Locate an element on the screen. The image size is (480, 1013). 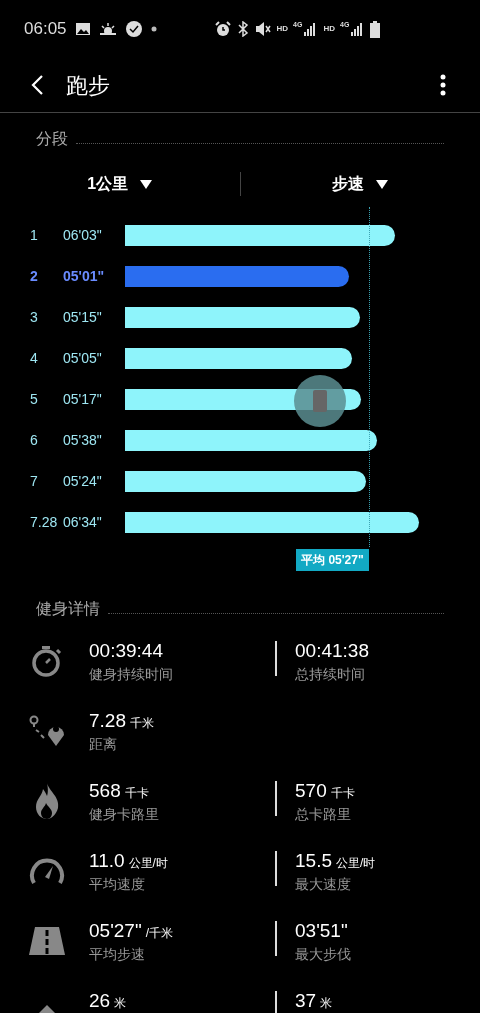
dot-icon is located at coordinates (153, 29).